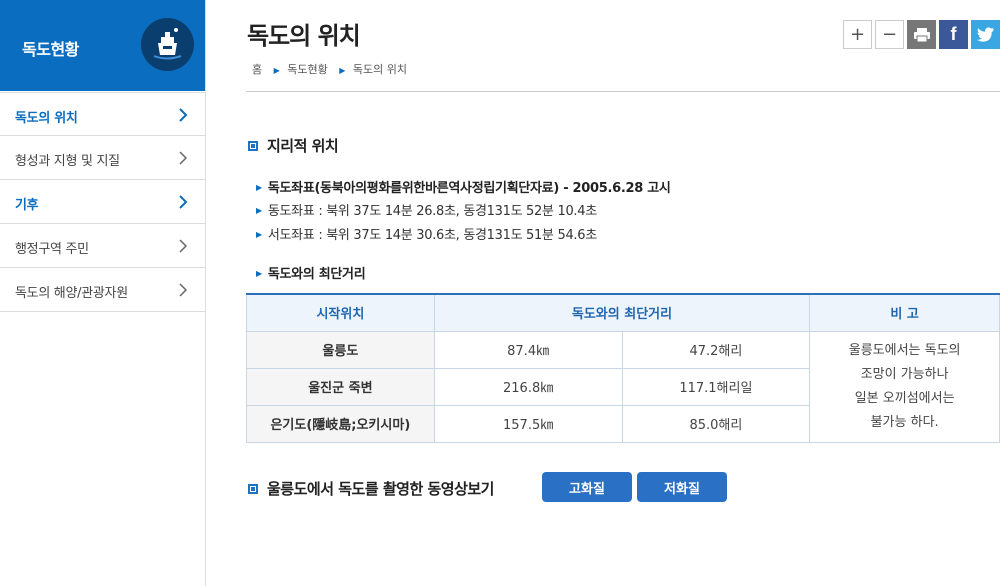  I want to click on print-icon, so click(921, 34).